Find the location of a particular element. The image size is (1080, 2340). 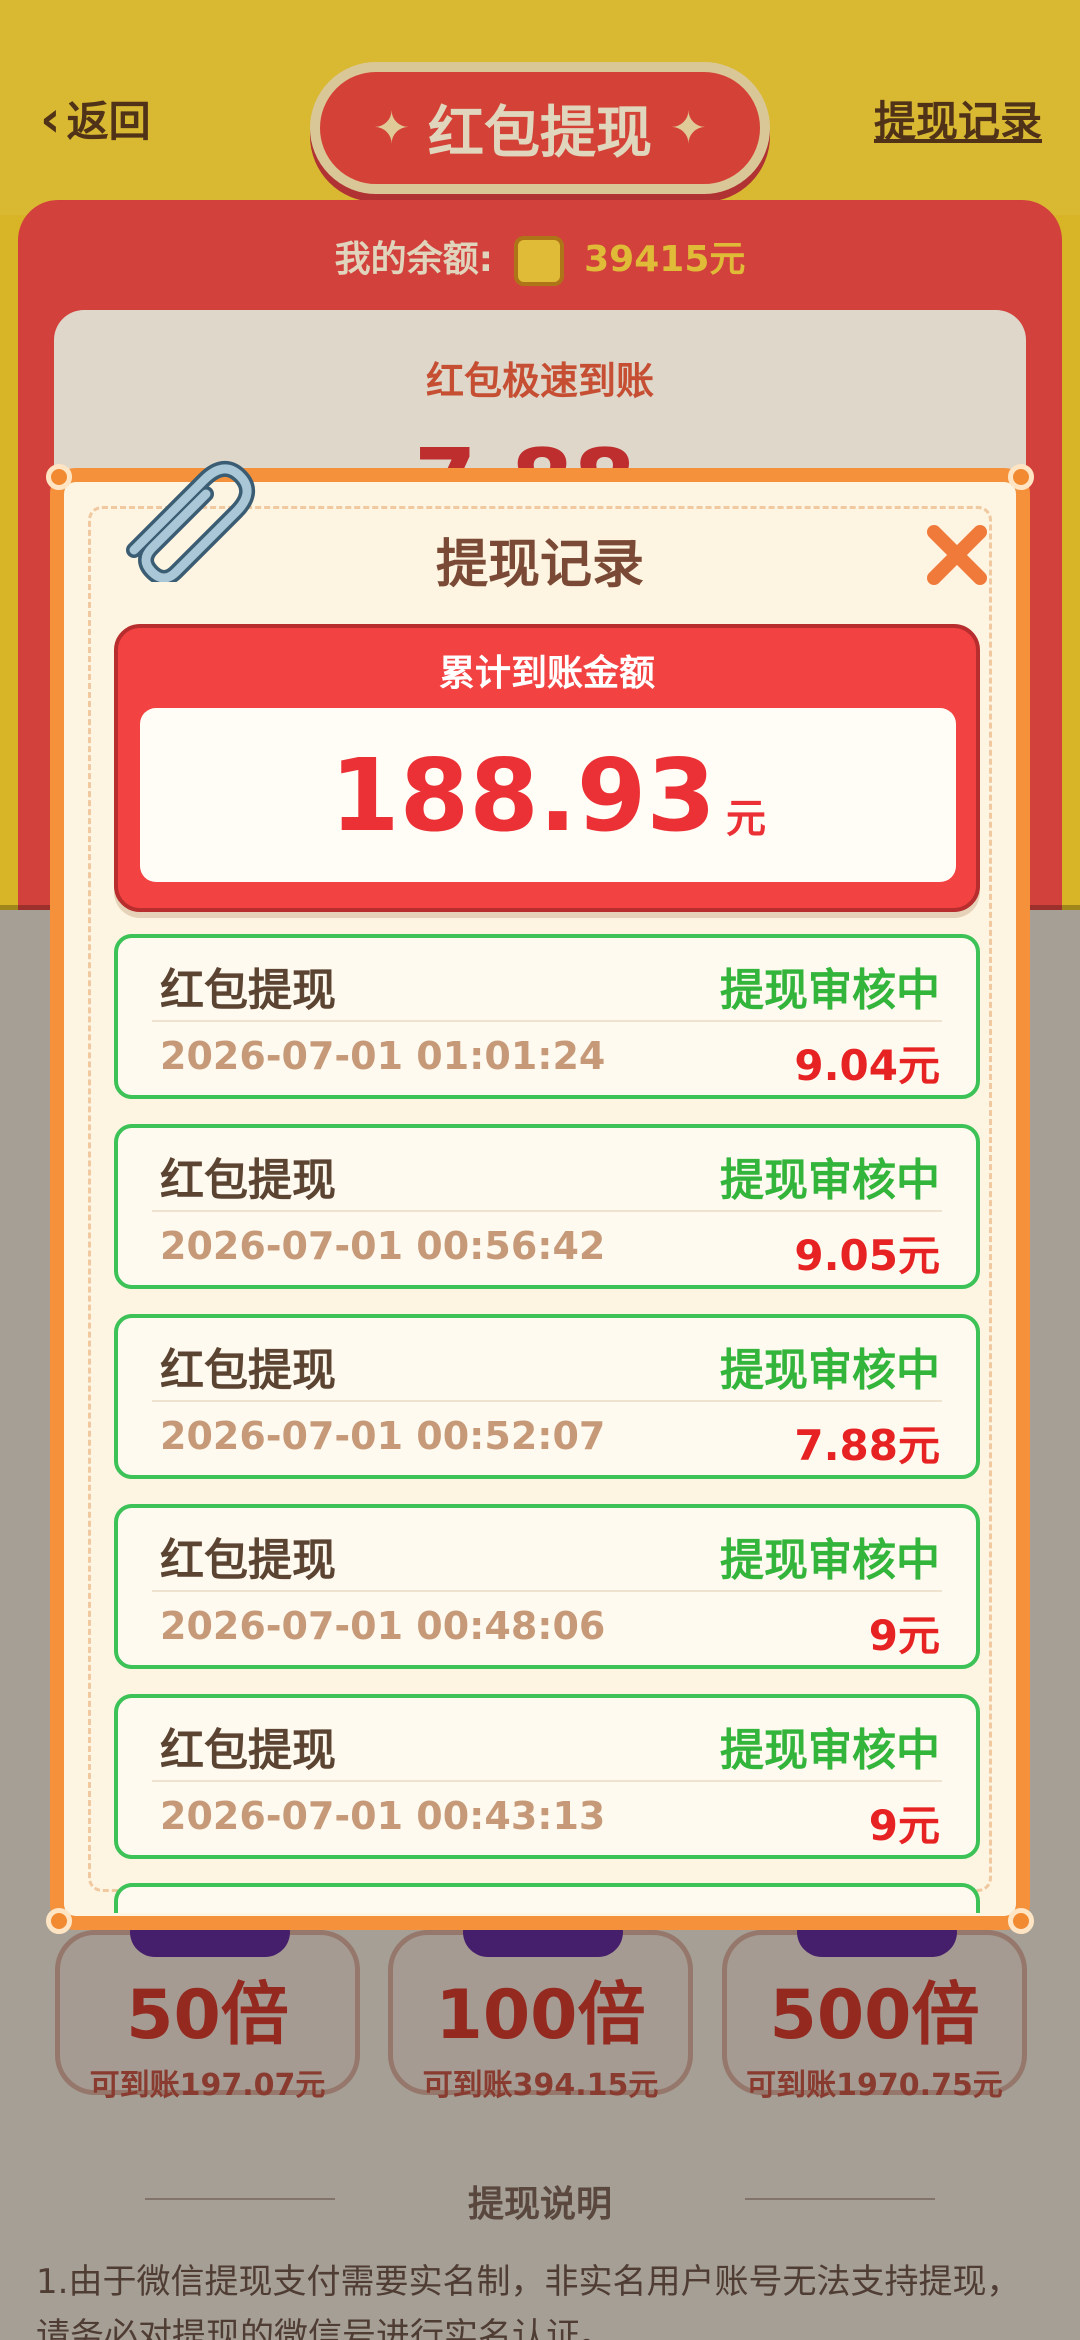

total-unit: 元 is located at coordinates (745, 819).